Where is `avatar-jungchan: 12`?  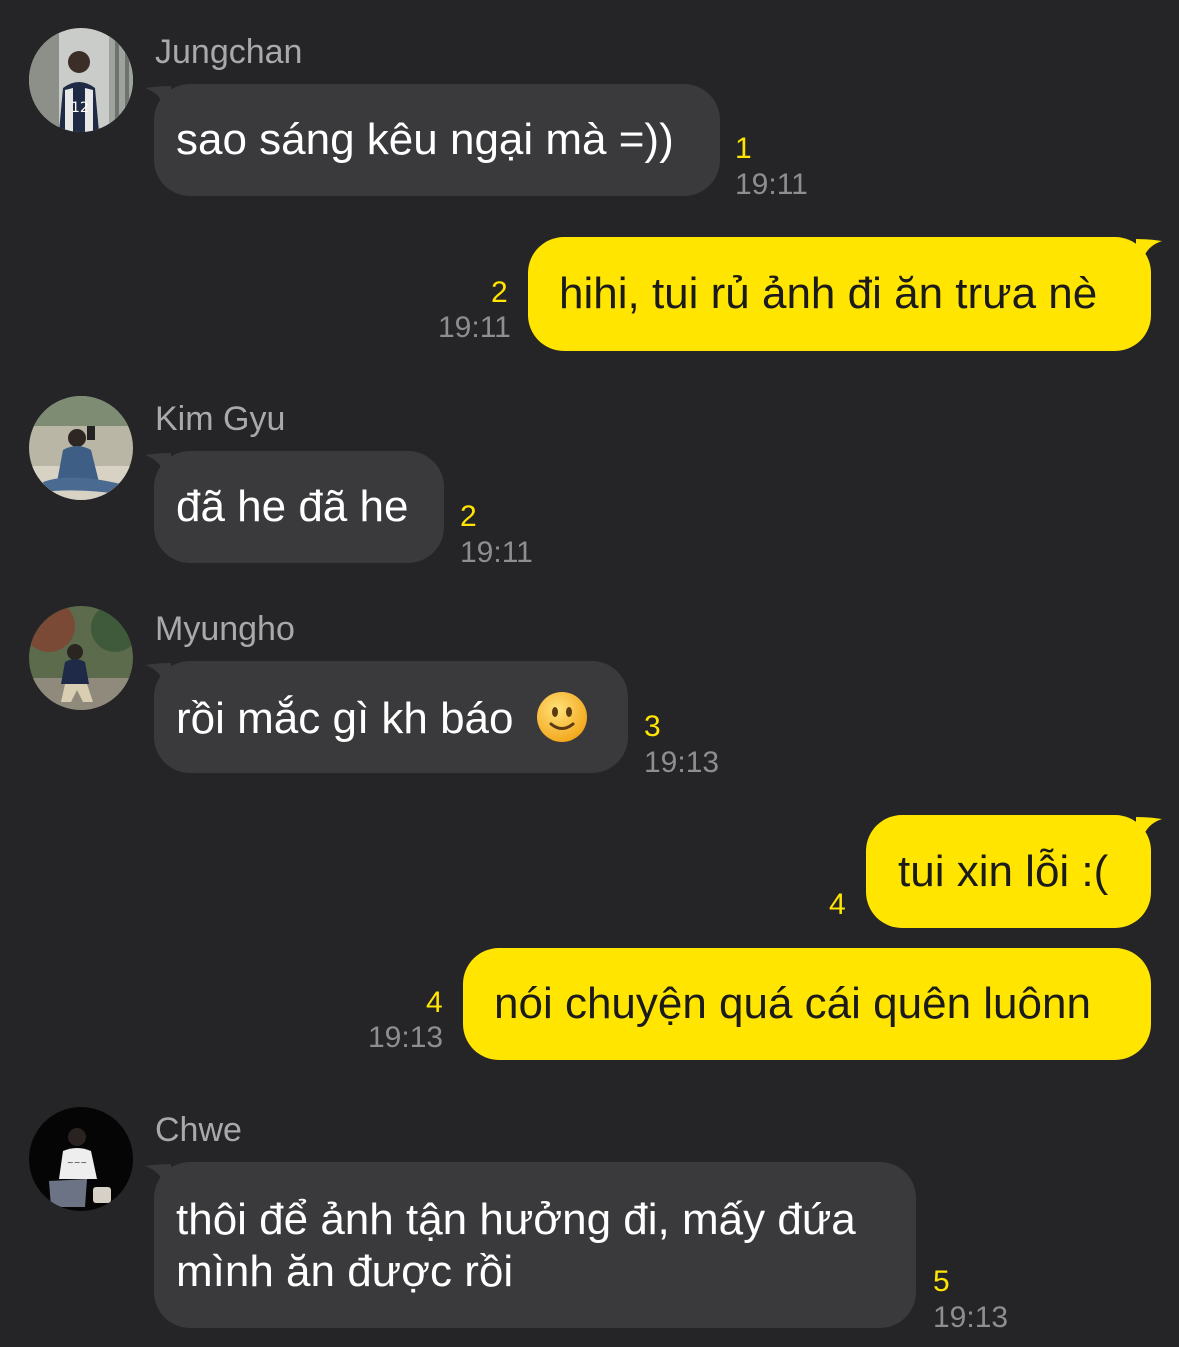
avatar-jungchan: 12 is located at coordinates (81, 80).